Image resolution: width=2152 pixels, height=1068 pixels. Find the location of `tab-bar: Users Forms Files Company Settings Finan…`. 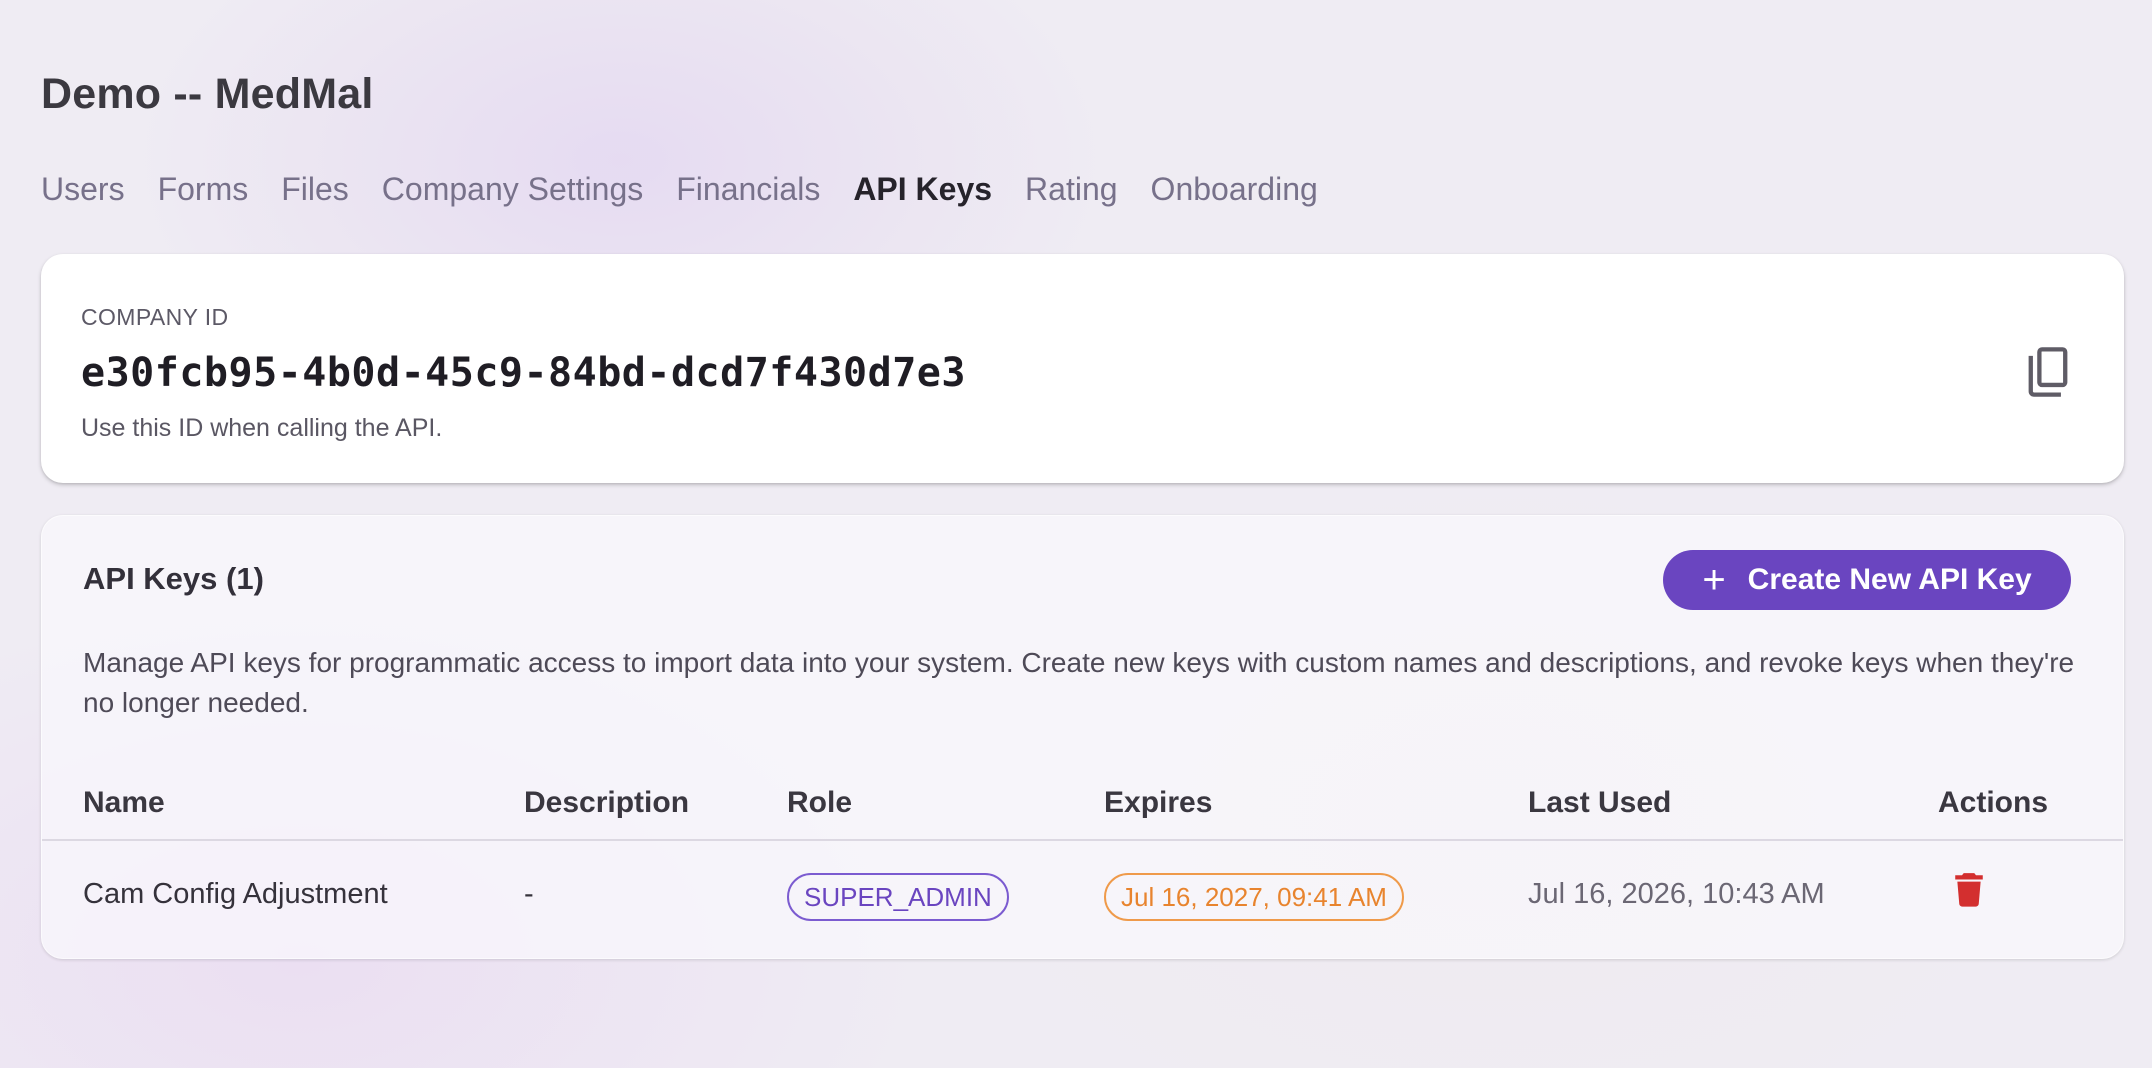

tab-bar: Users Forms Files Company Settings Finan… is located at coordinates (696, 189).